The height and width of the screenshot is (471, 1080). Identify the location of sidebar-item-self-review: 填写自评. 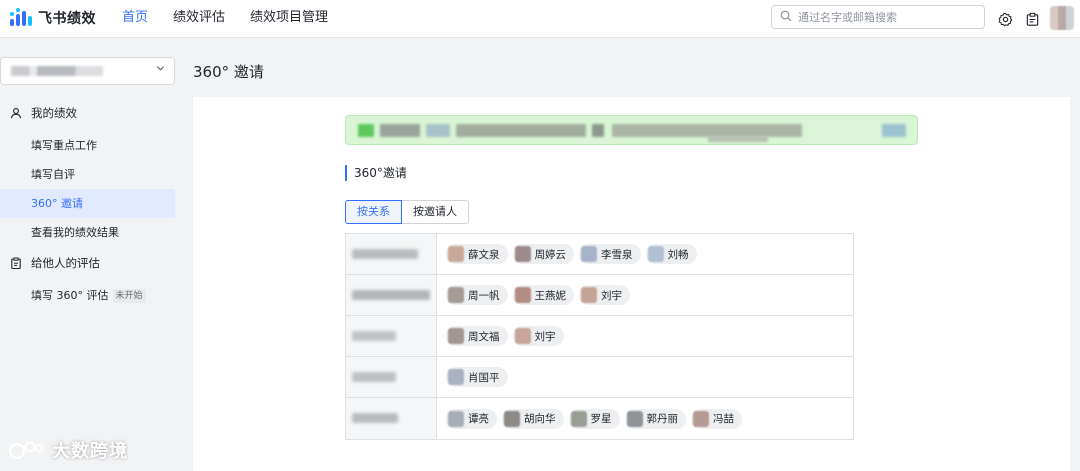
(87, 174).